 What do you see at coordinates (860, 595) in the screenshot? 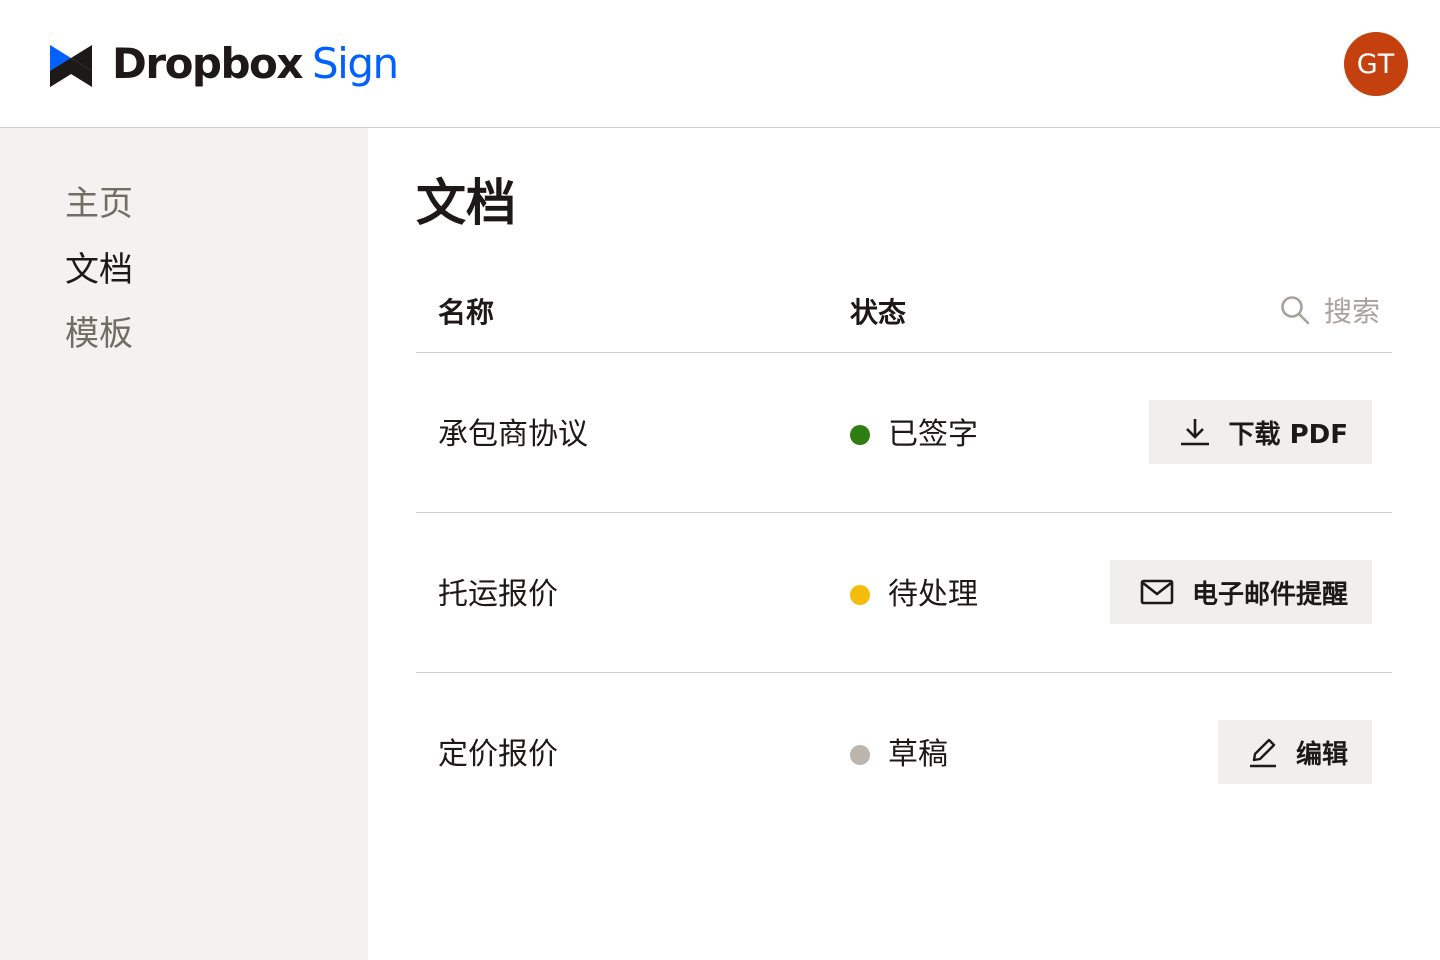
I see `status-dot-pending` at bounding box center [860, 595].